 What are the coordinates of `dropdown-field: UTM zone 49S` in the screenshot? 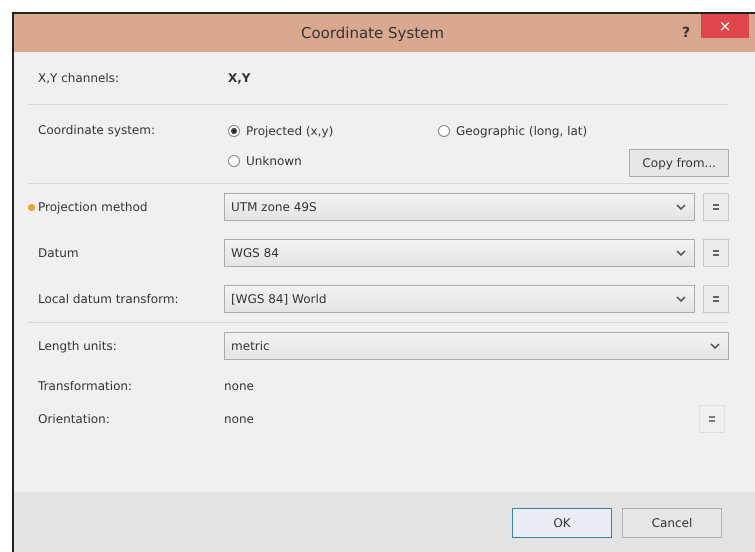 It's located at (459, 207).